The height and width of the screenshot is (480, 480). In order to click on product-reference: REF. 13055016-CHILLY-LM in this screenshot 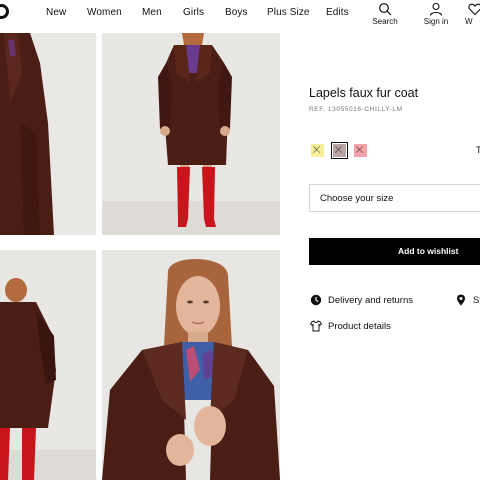, I will do `click(356, 109)`.